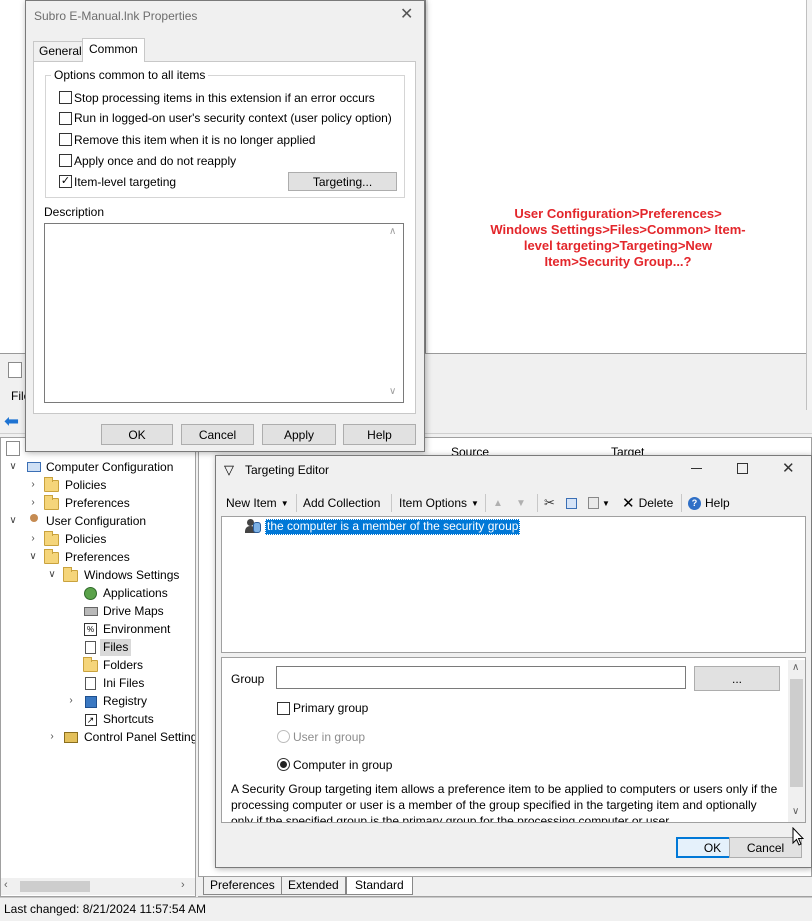  What do you see at coordinates (155, 161) in the screenshot?
I see `option-apply-once-label: Apply once and do not reapply` at bounding box center [155, 161].